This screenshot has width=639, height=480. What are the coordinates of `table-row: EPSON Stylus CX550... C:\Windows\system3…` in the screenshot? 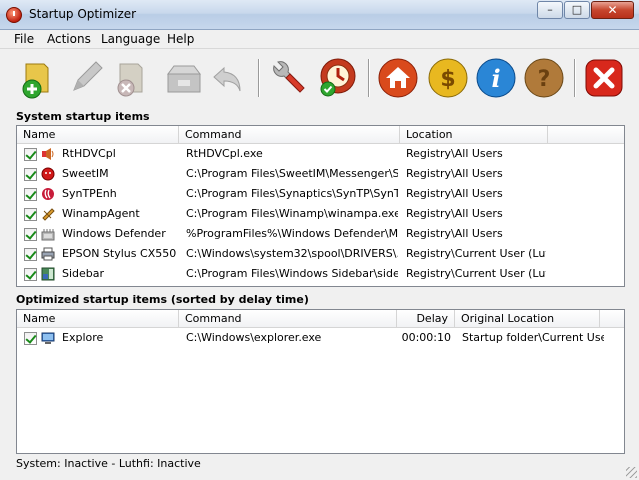 It's located at (320, 254).